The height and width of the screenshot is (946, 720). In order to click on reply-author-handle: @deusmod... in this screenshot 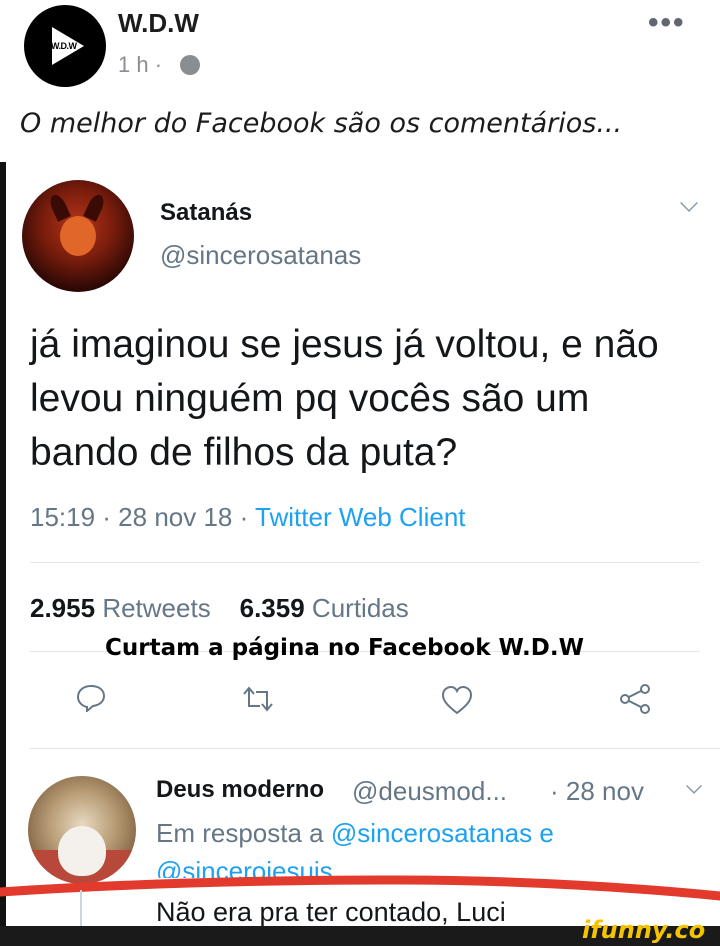, I will do `click(429, 791)`.